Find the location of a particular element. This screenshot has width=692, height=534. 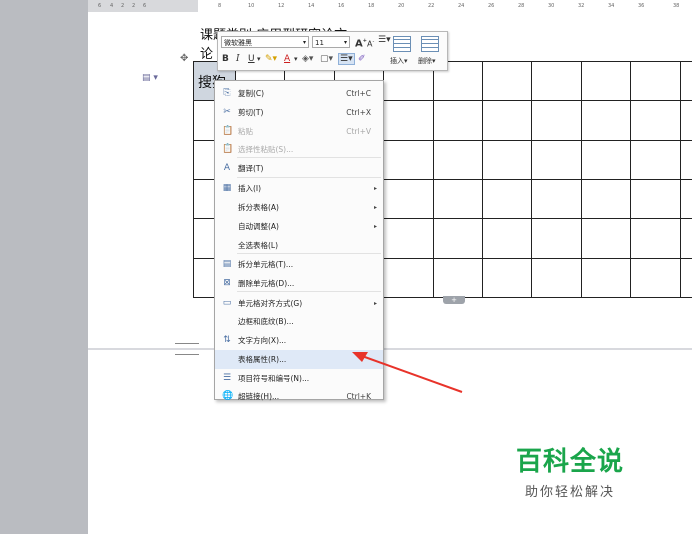

watermark-title: 百科全说 is located at coordinates (570, 462).